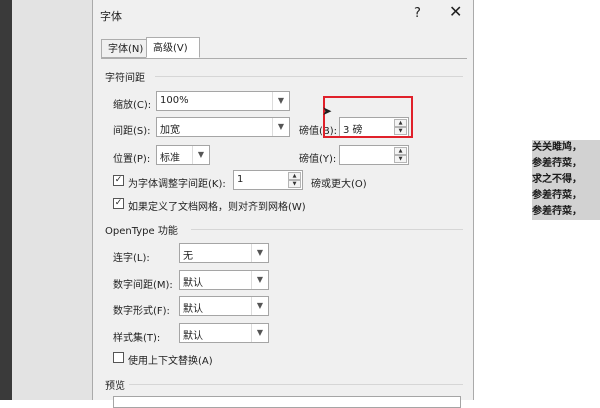  Describe the element at coordinates (223, 127) in the screenshot. I see `spacing-select: 加宽 ▼` at that location.